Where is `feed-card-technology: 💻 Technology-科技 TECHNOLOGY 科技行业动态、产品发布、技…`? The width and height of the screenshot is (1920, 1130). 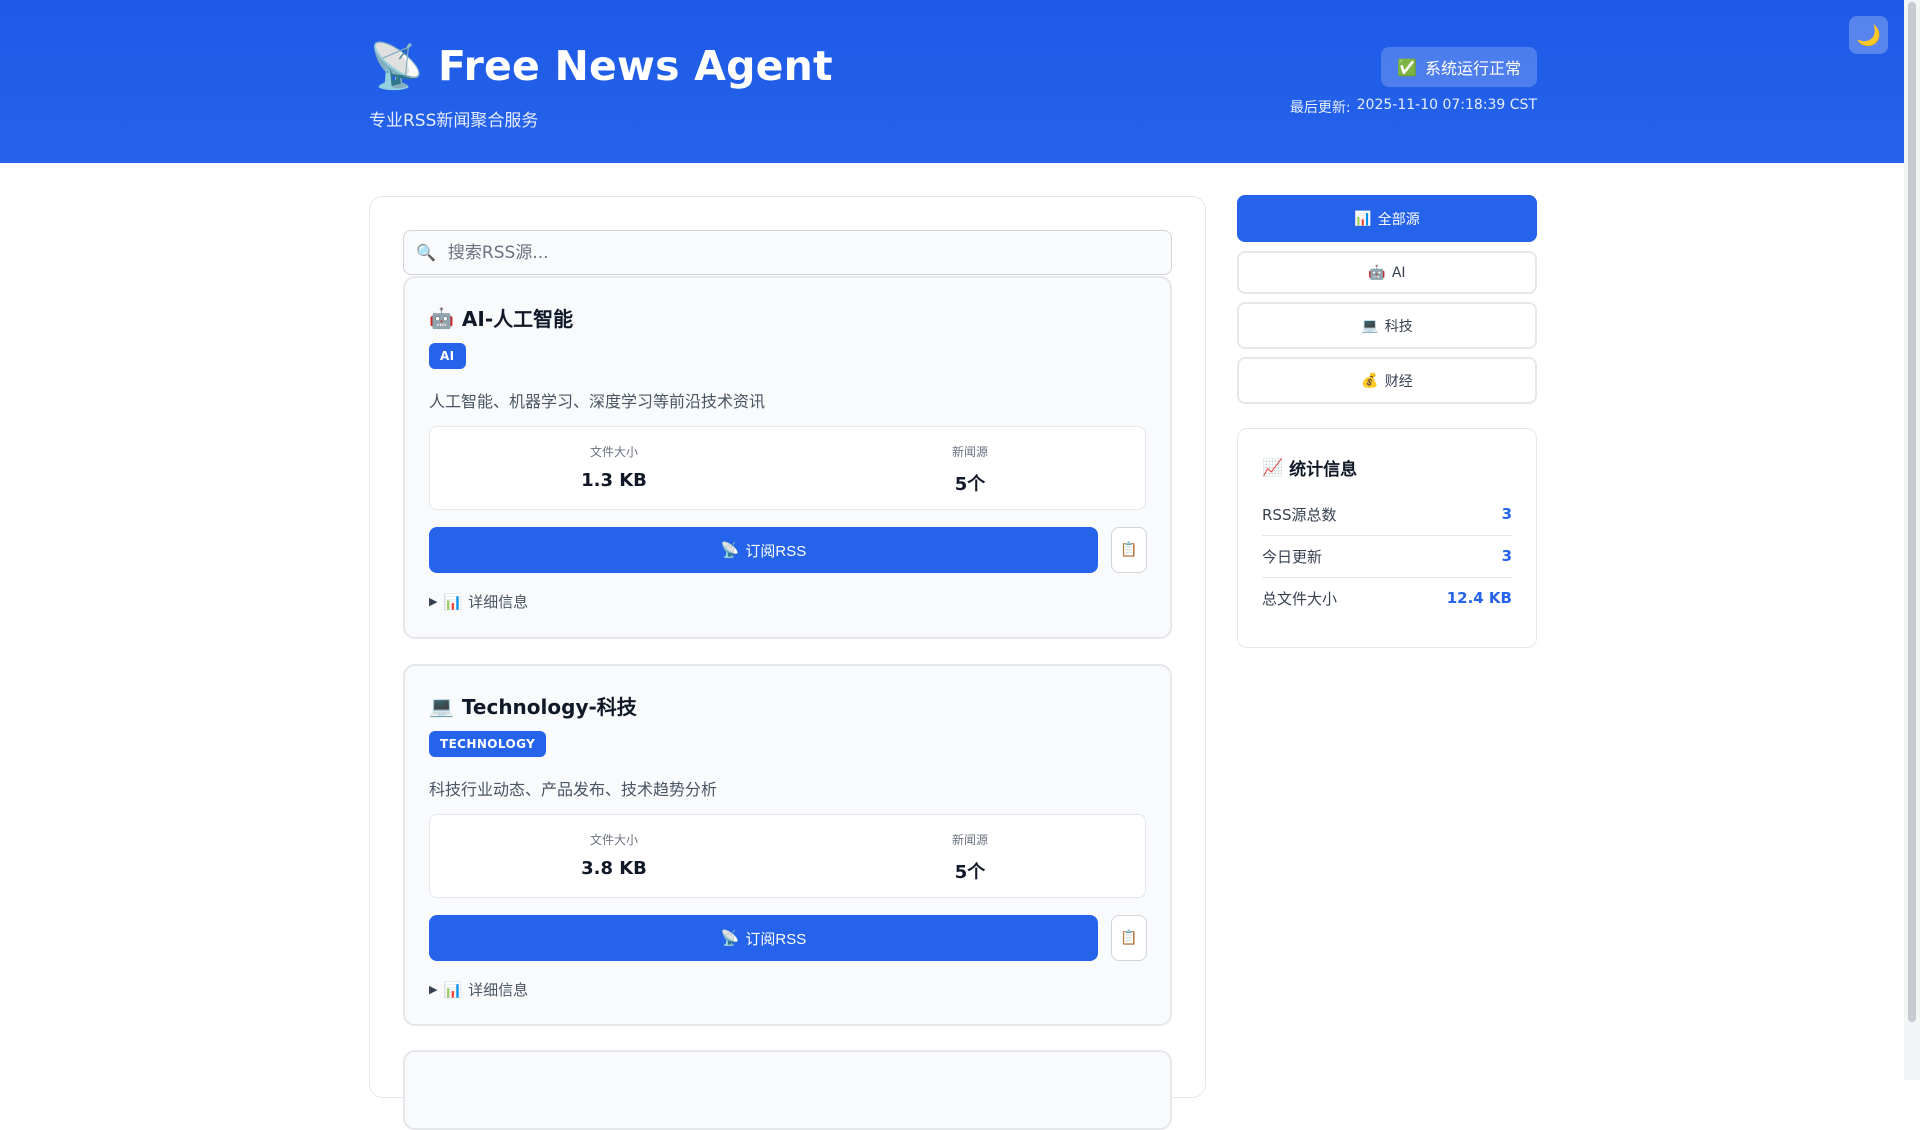
feed-card-technology: 💻 Technology-科技 TECHNOLOGY 科技行业动态、产品发布、技… is located at coordinates (787, 845).